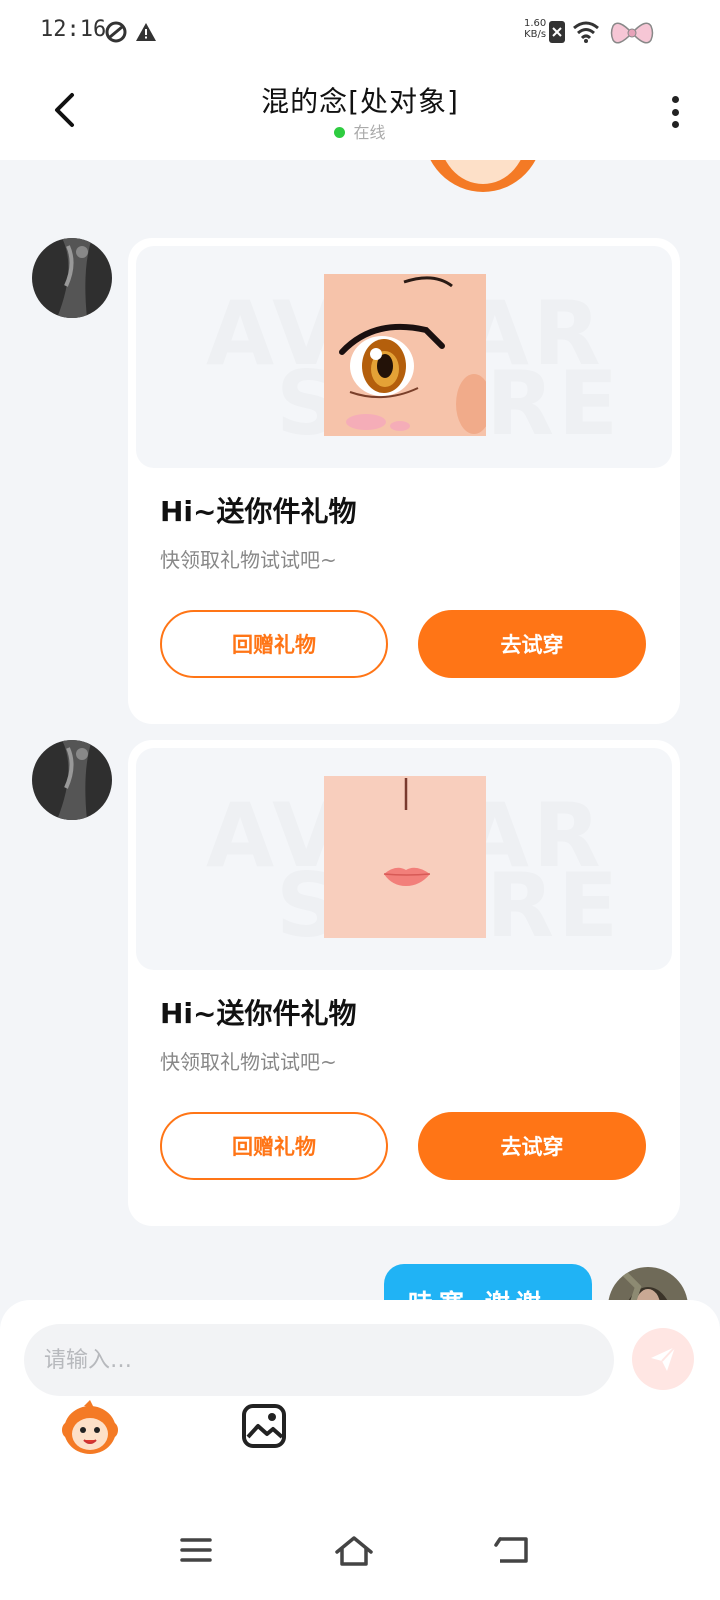 This screenshot has height=1600, width=720. I want to click on bow-battery-icon, so click(632, 35).